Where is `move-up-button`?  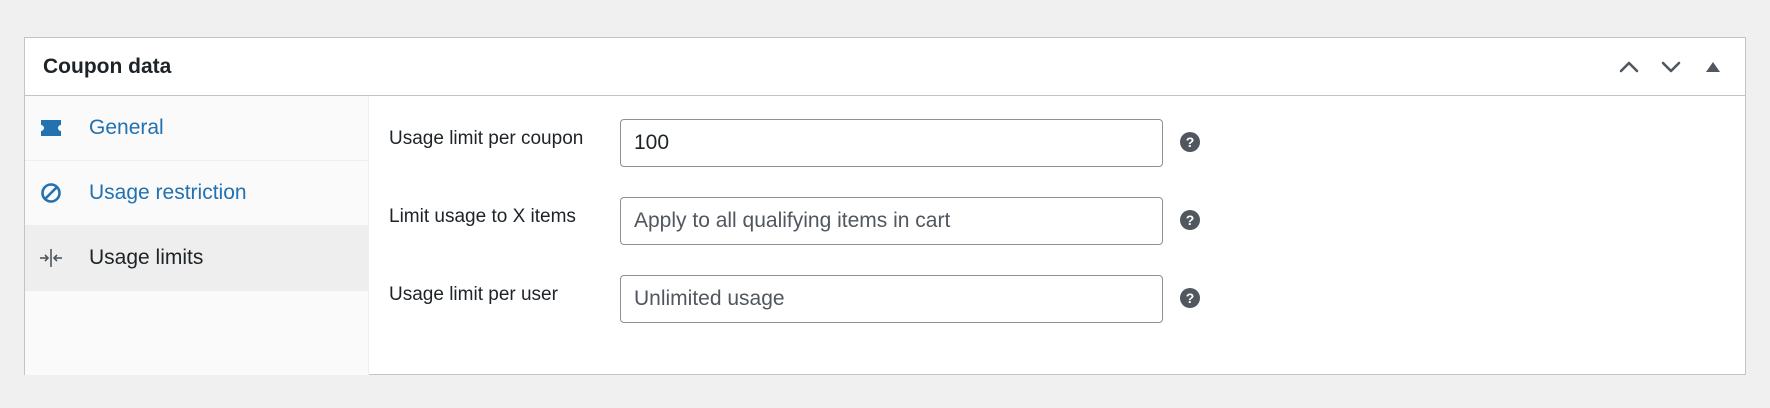 move-up-button is located at coordinates (1629, 67).